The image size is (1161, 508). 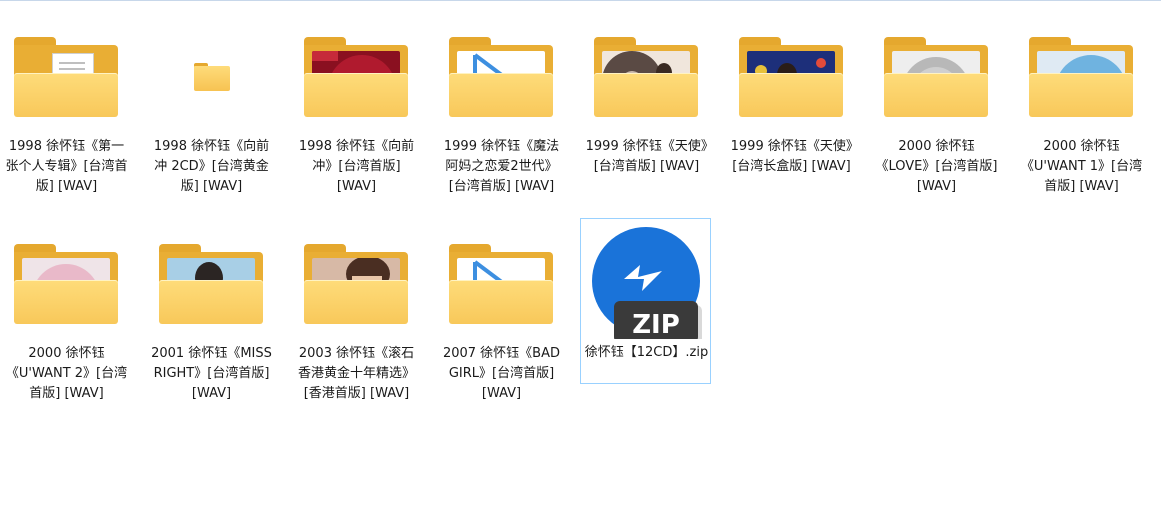 What do you see at coordinates (791, 156) in the screenshot?
I see `item-label: 1999 徐怀钰《天使》[台湾长盒版] [WAV]` at bounding box center [791, 156].